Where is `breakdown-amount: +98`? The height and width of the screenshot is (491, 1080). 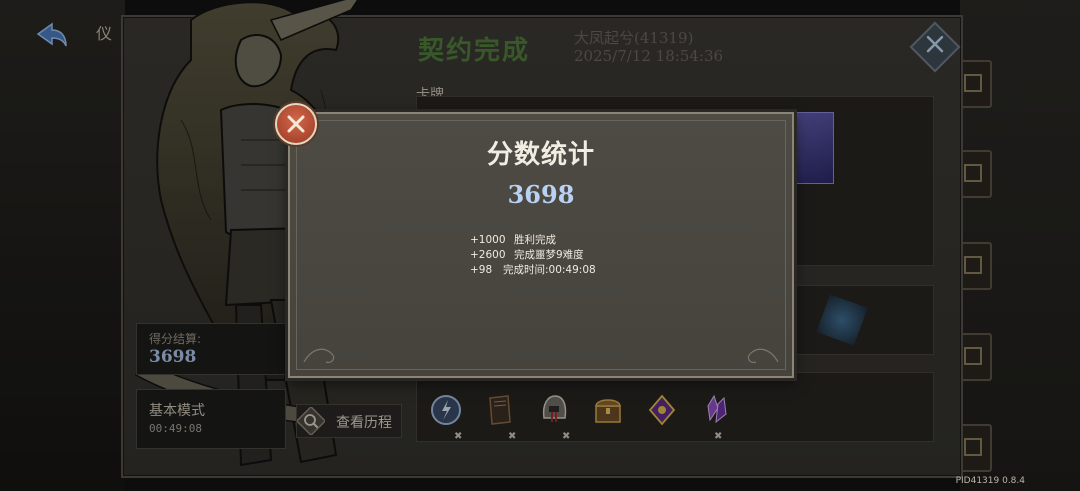 breakdown-amount: +98 is located at coordinates (481, 270).